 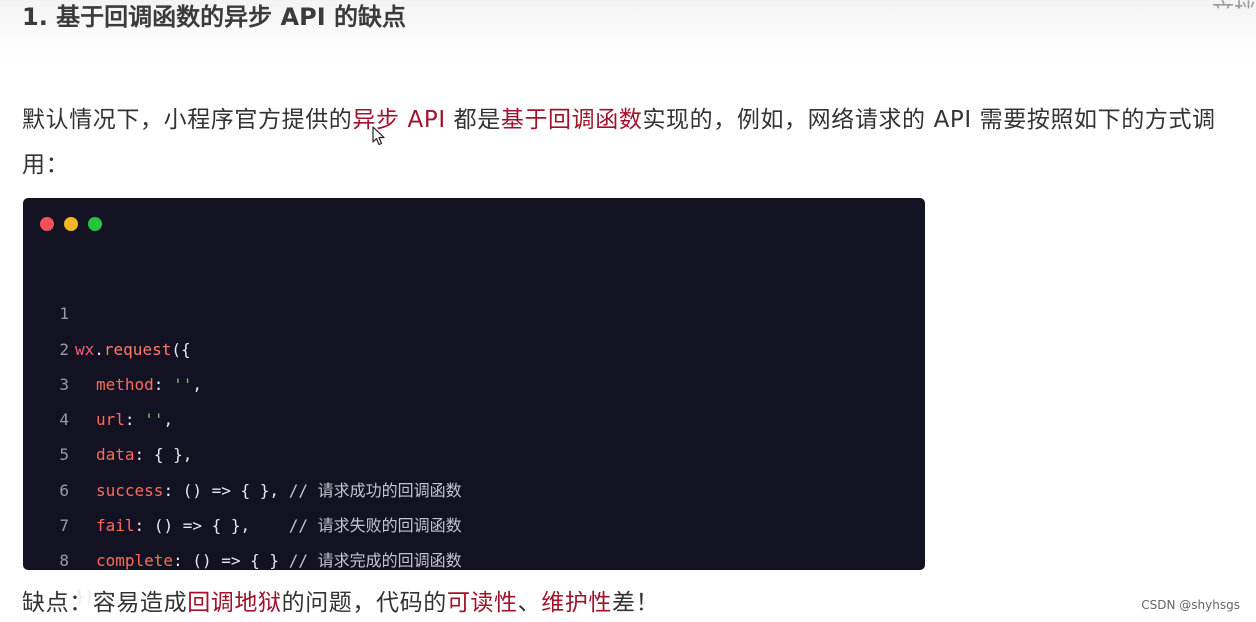 What do you see at coordinates (178, 561) in the screenshot?
I see `code-token: :` at bounding box center [178, 561].